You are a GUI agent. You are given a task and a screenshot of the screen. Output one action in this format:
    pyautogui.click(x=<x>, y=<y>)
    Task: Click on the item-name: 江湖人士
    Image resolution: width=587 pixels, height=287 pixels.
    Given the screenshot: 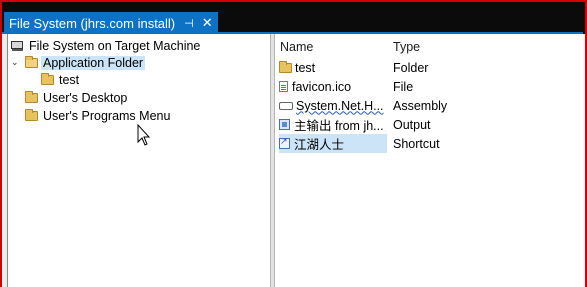 What is the action you would take?
    pyautogui.click(x=319, y=145)
    